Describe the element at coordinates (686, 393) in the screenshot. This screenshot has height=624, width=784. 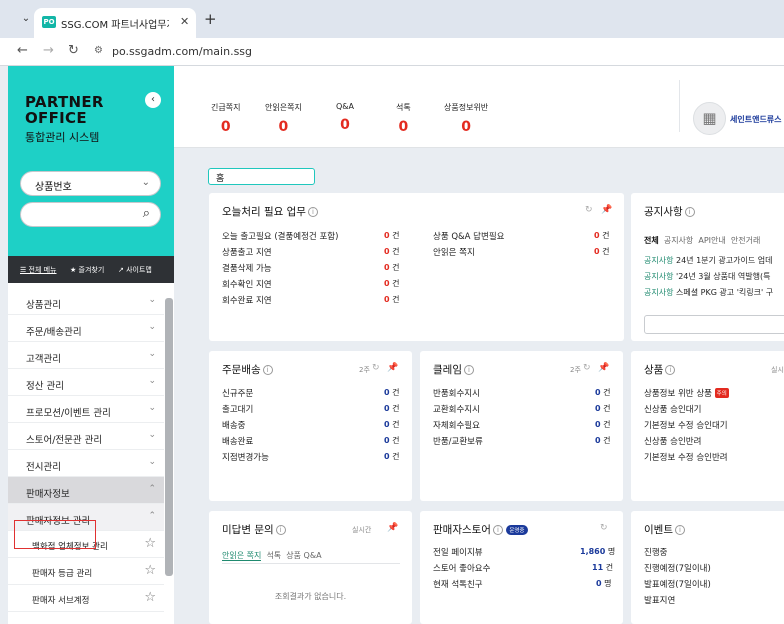
I see `product-item: 상품정보 위반 상품 주의` at that location.